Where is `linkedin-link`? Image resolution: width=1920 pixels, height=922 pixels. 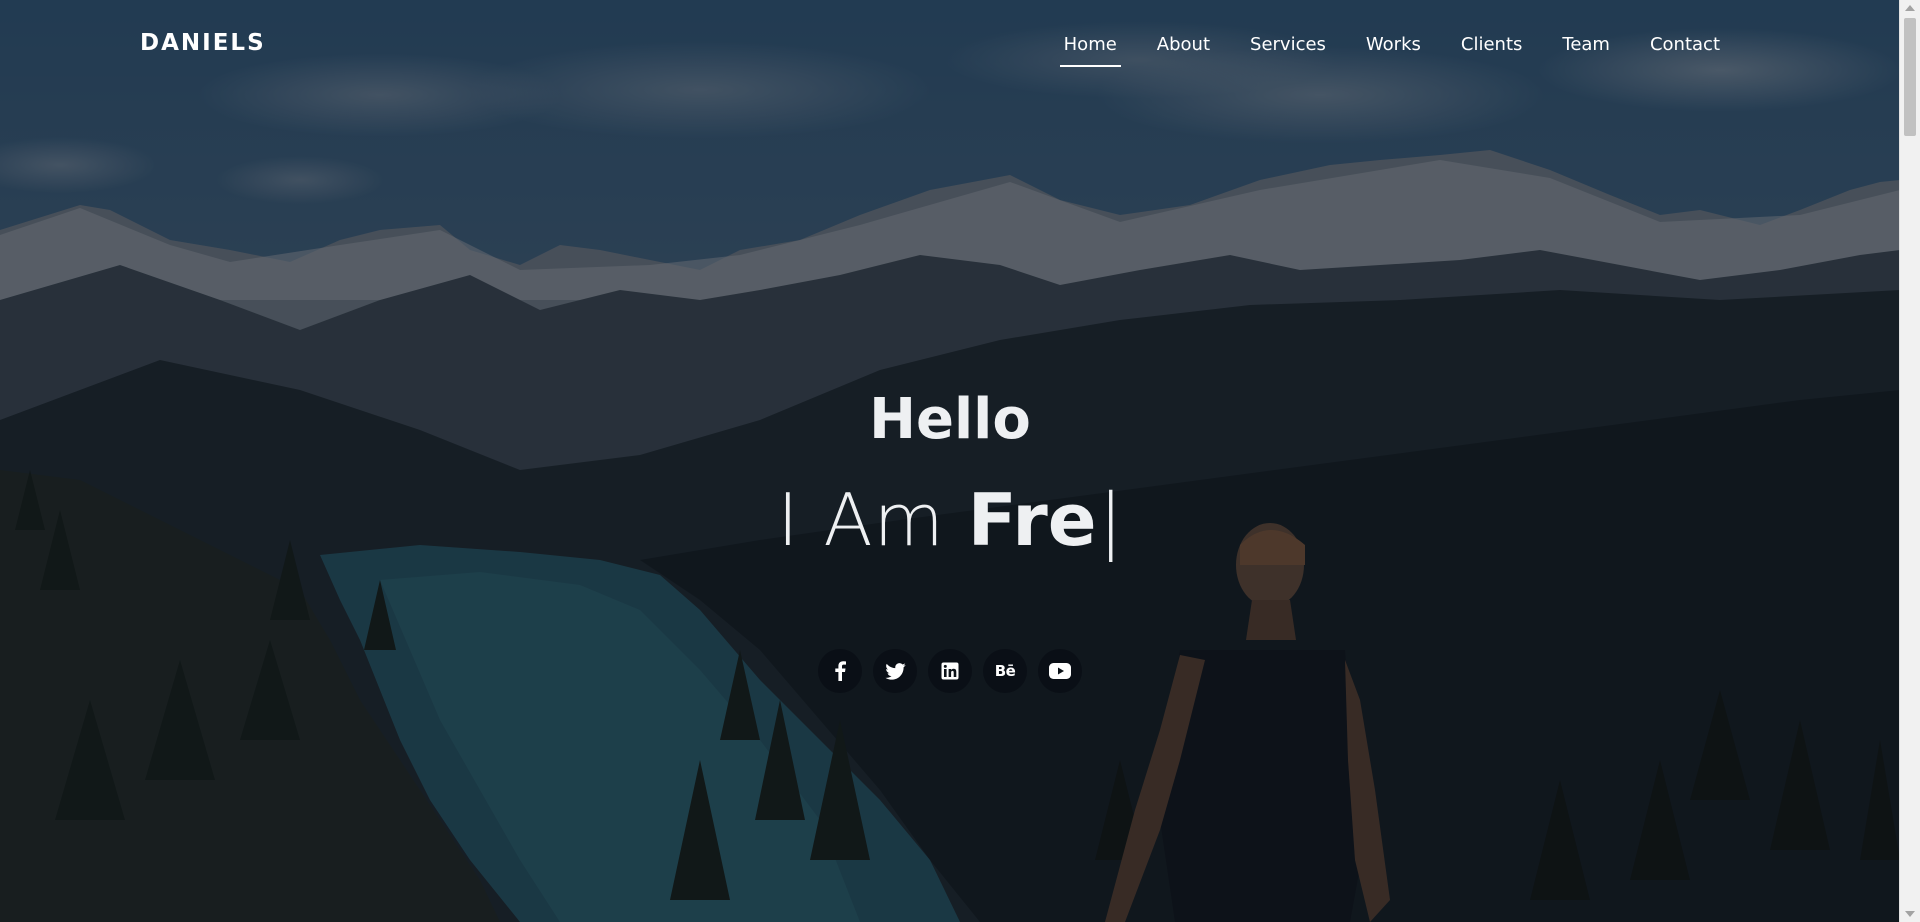
linkedin-link is located at coordinates (950, 671).